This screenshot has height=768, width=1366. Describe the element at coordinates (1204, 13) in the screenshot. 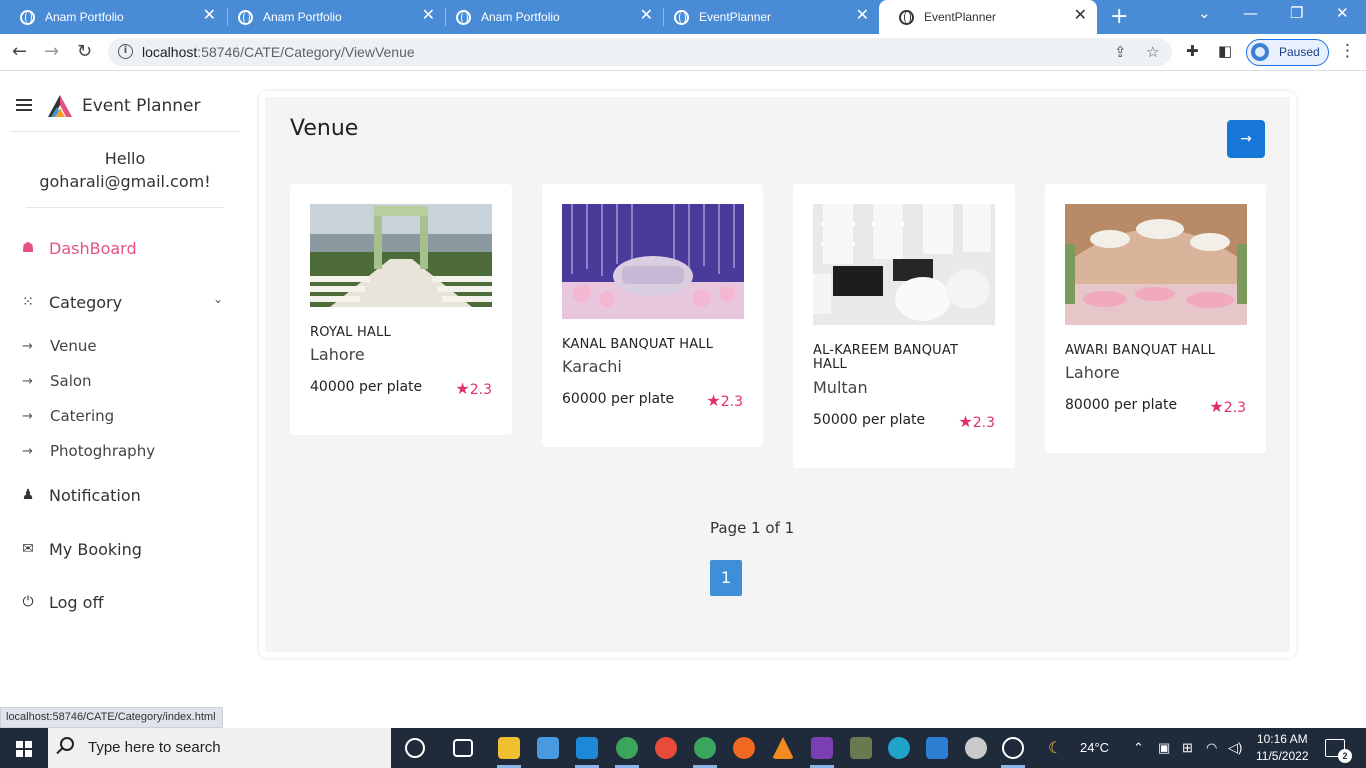

I see `tab-search-icon: ⌄` at that location.